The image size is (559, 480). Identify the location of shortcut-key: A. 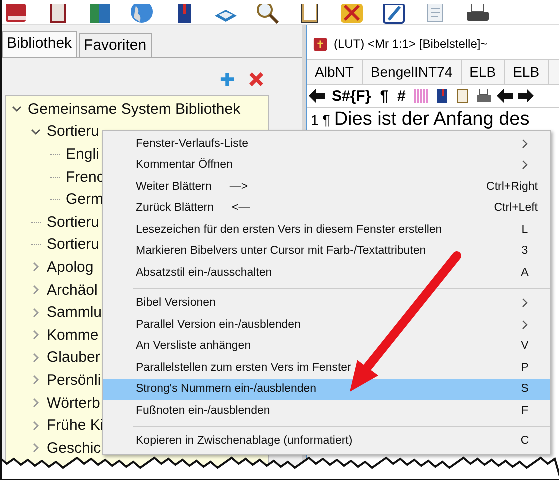
(525, 272).